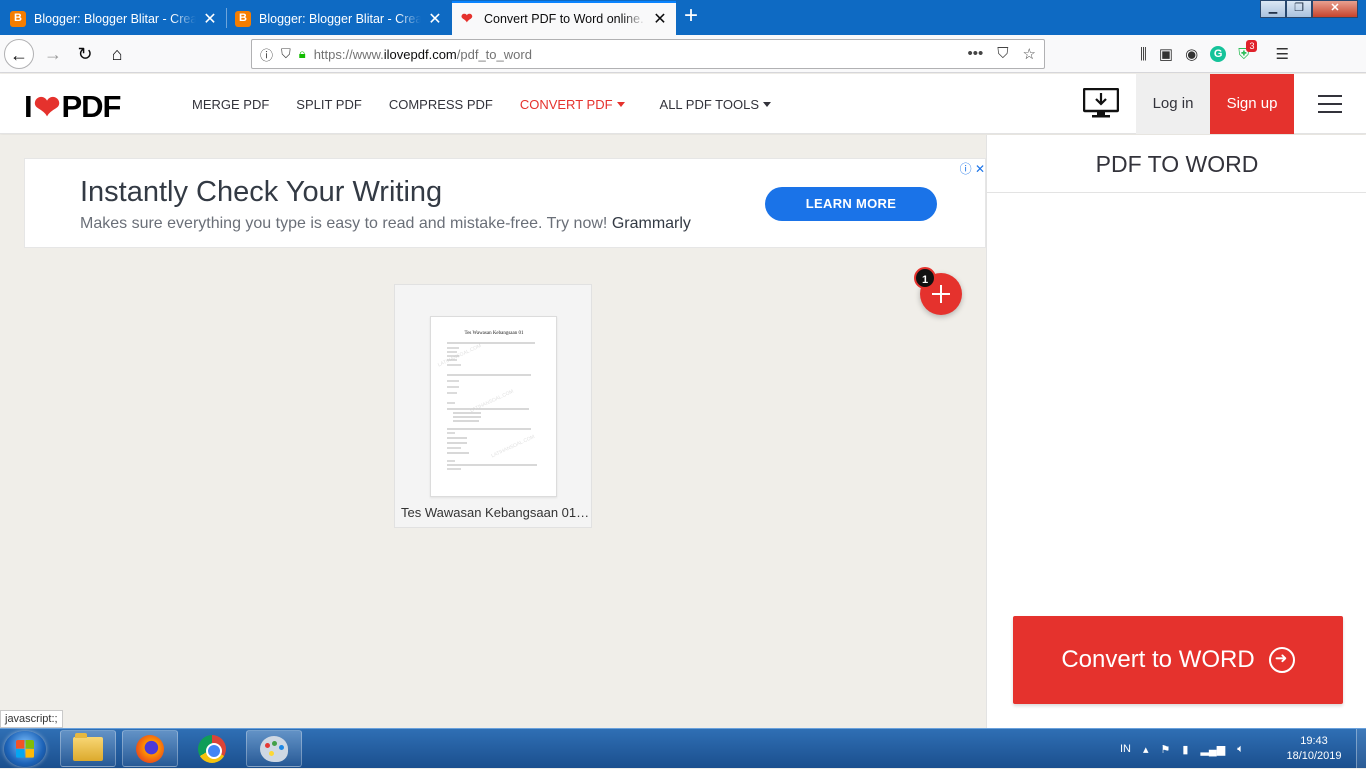 This screenshot has width=1366, height=769. Describe the element at coordinates (925, 278) in the screenshot. I see `file-count-badge: 1` at that location.